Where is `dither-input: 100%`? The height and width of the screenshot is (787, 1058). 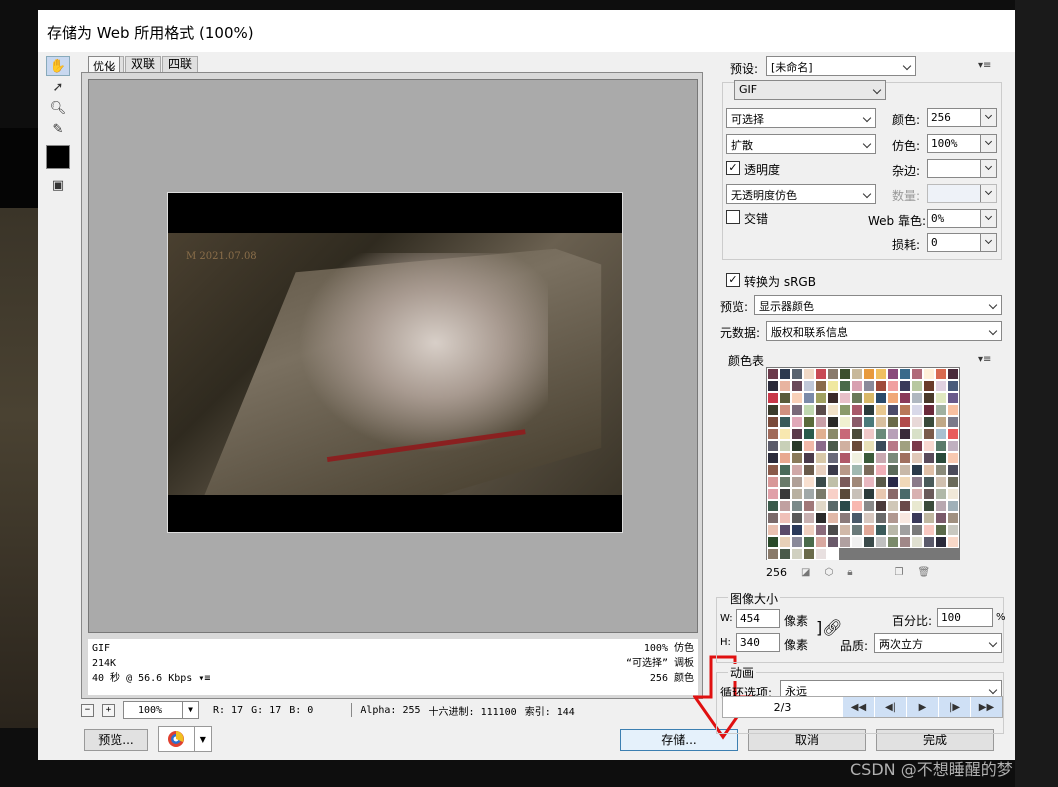 dither-input: 100% is located at coordinates (962, 143).